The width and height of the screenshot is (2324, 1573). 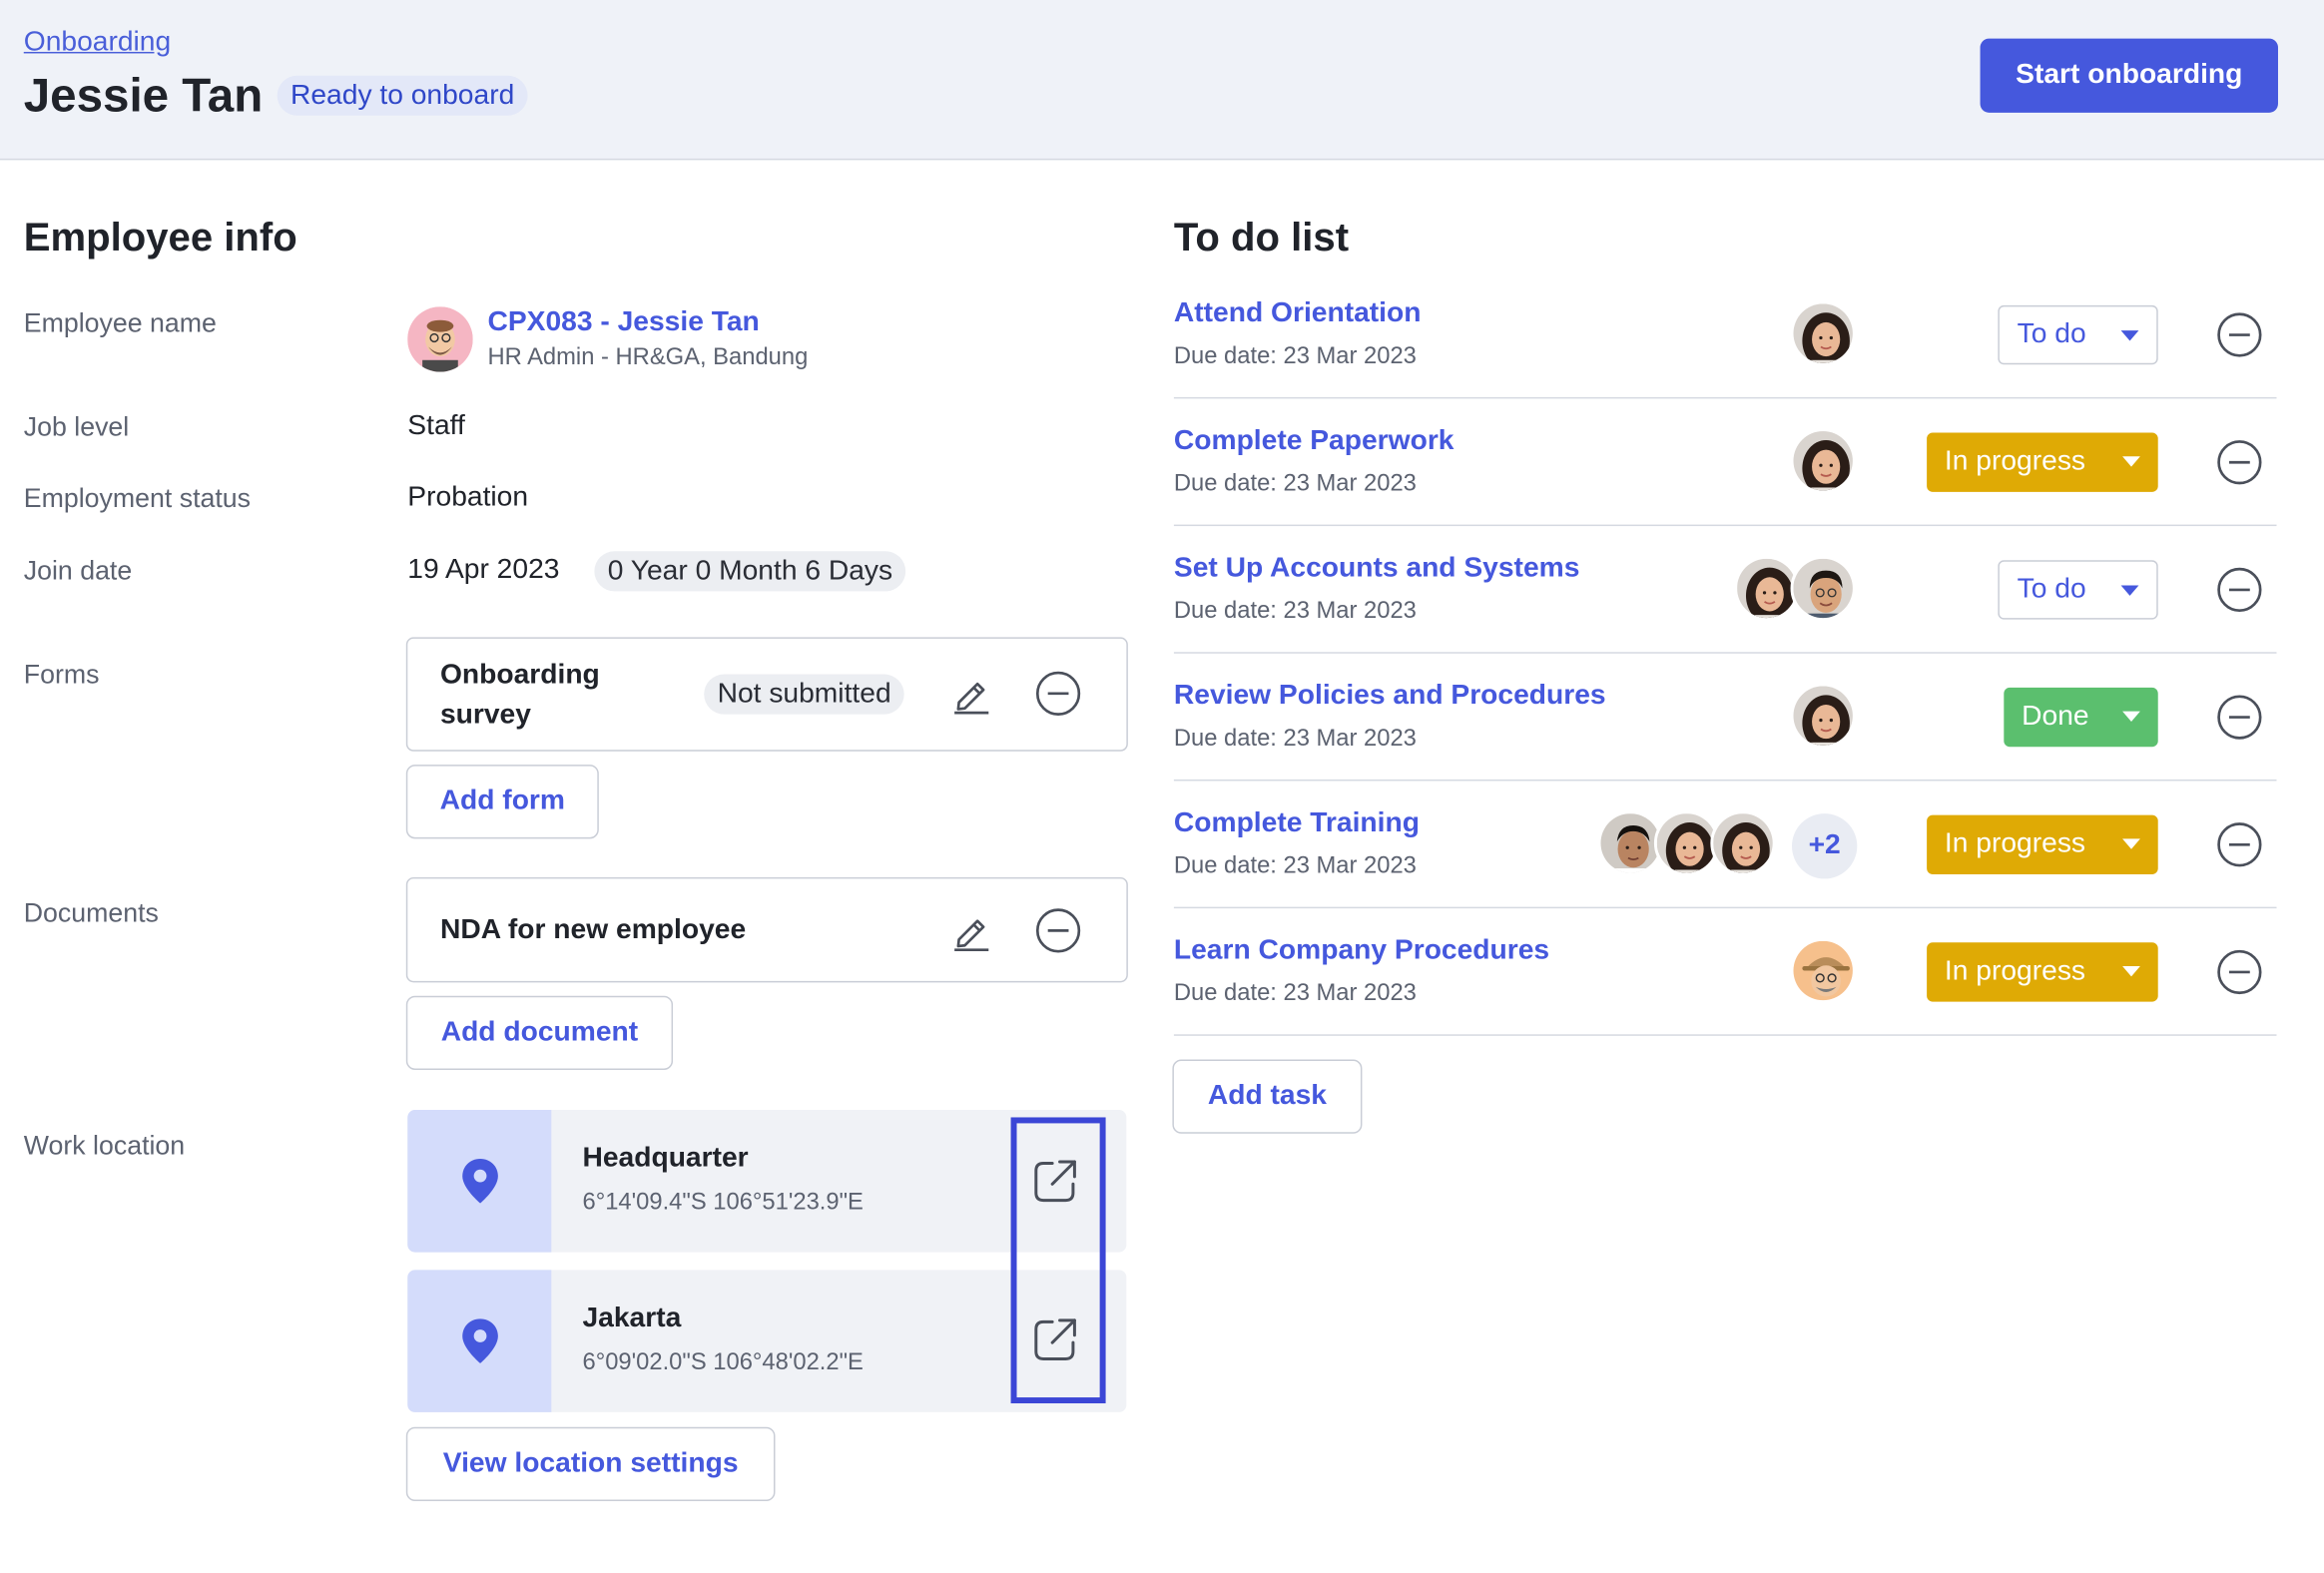 I want to click on highlight-box, so click(x=1058, y=1260).